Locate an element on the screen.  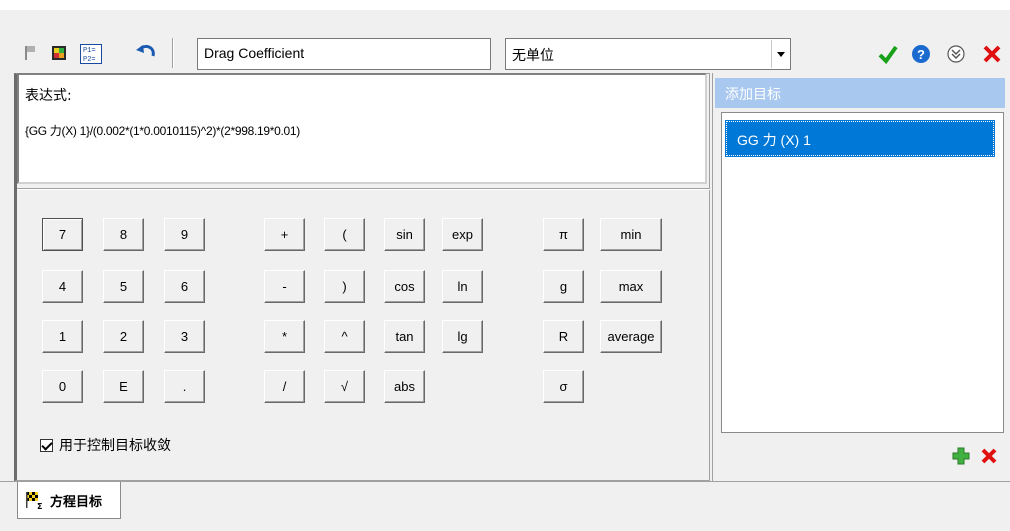
key-close-paren: ) is located at coordinates (344, 286).